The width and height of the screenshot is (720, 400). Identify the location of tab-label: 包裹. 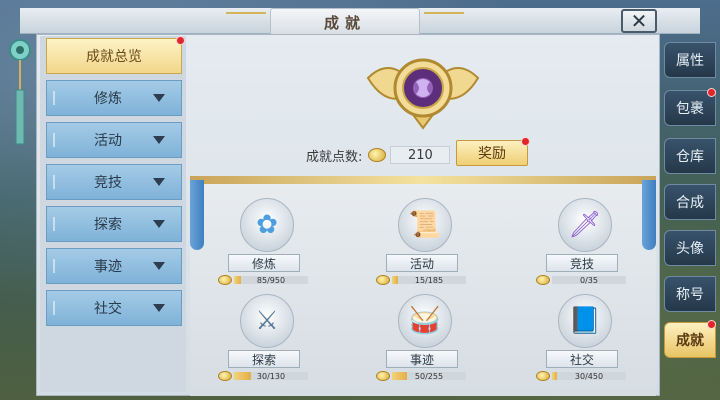
(690, 109).